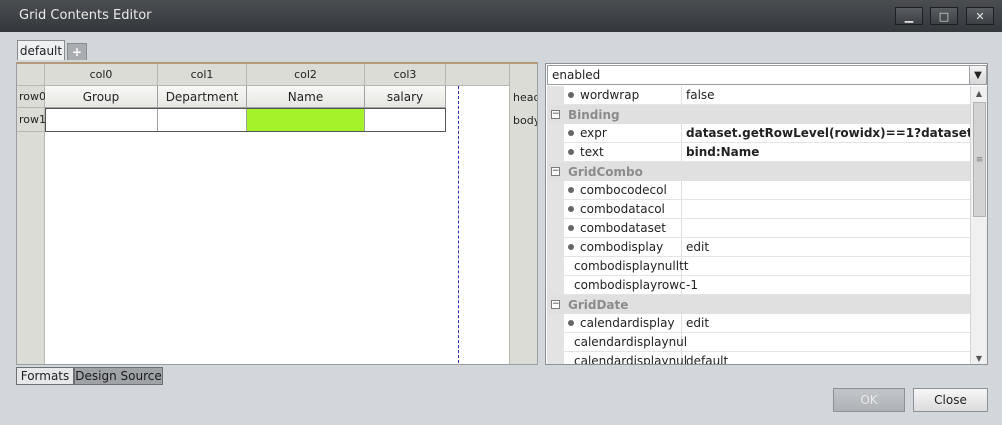 This screenshot has height=425, width=1002. Describe the element at coordinates (118, 376) in the screenshot. I see `tab-design-source: Design Source` at that location.